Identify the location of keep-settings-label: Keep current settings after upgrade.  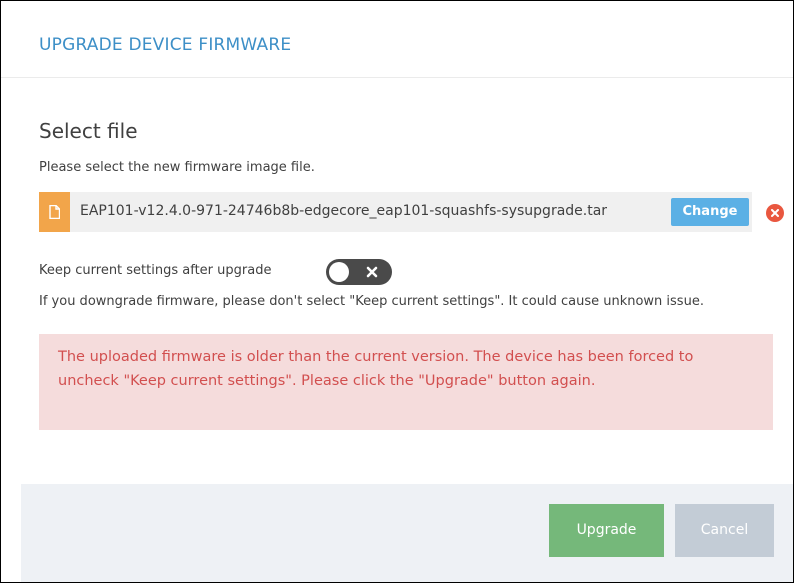
(155, 270).